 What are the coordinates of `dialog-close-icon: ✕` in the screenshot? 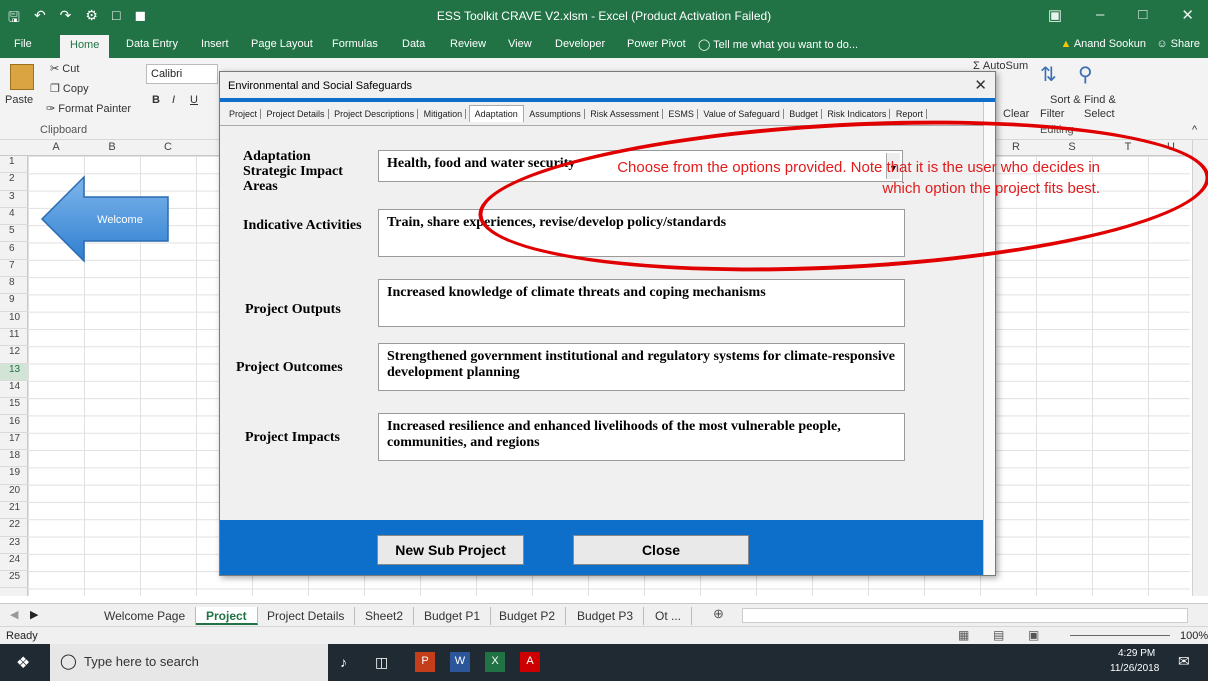 It's located at (980, 85).